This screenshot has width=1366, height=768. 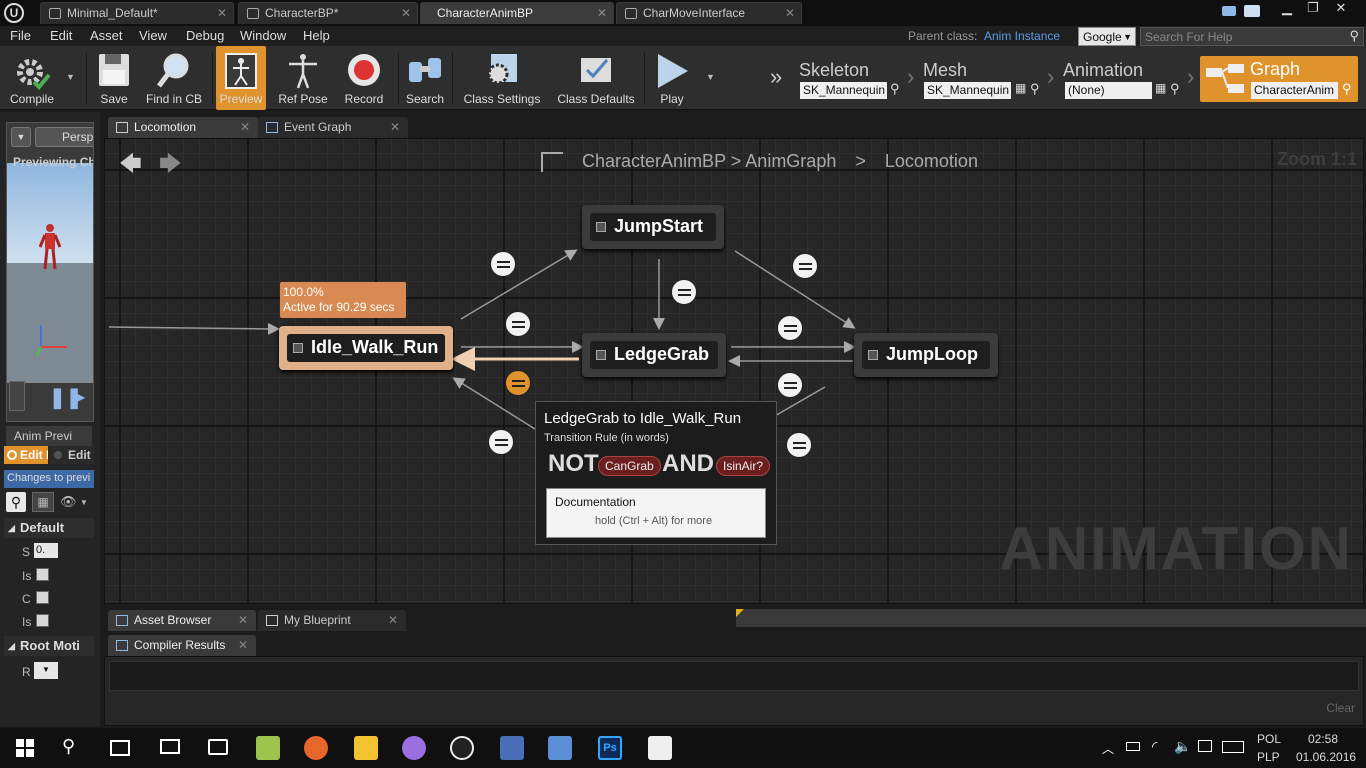 What do you see at coordinates (268, 748) in the screenshot?
I see `maps-icon` at bounding box center [268, 748].